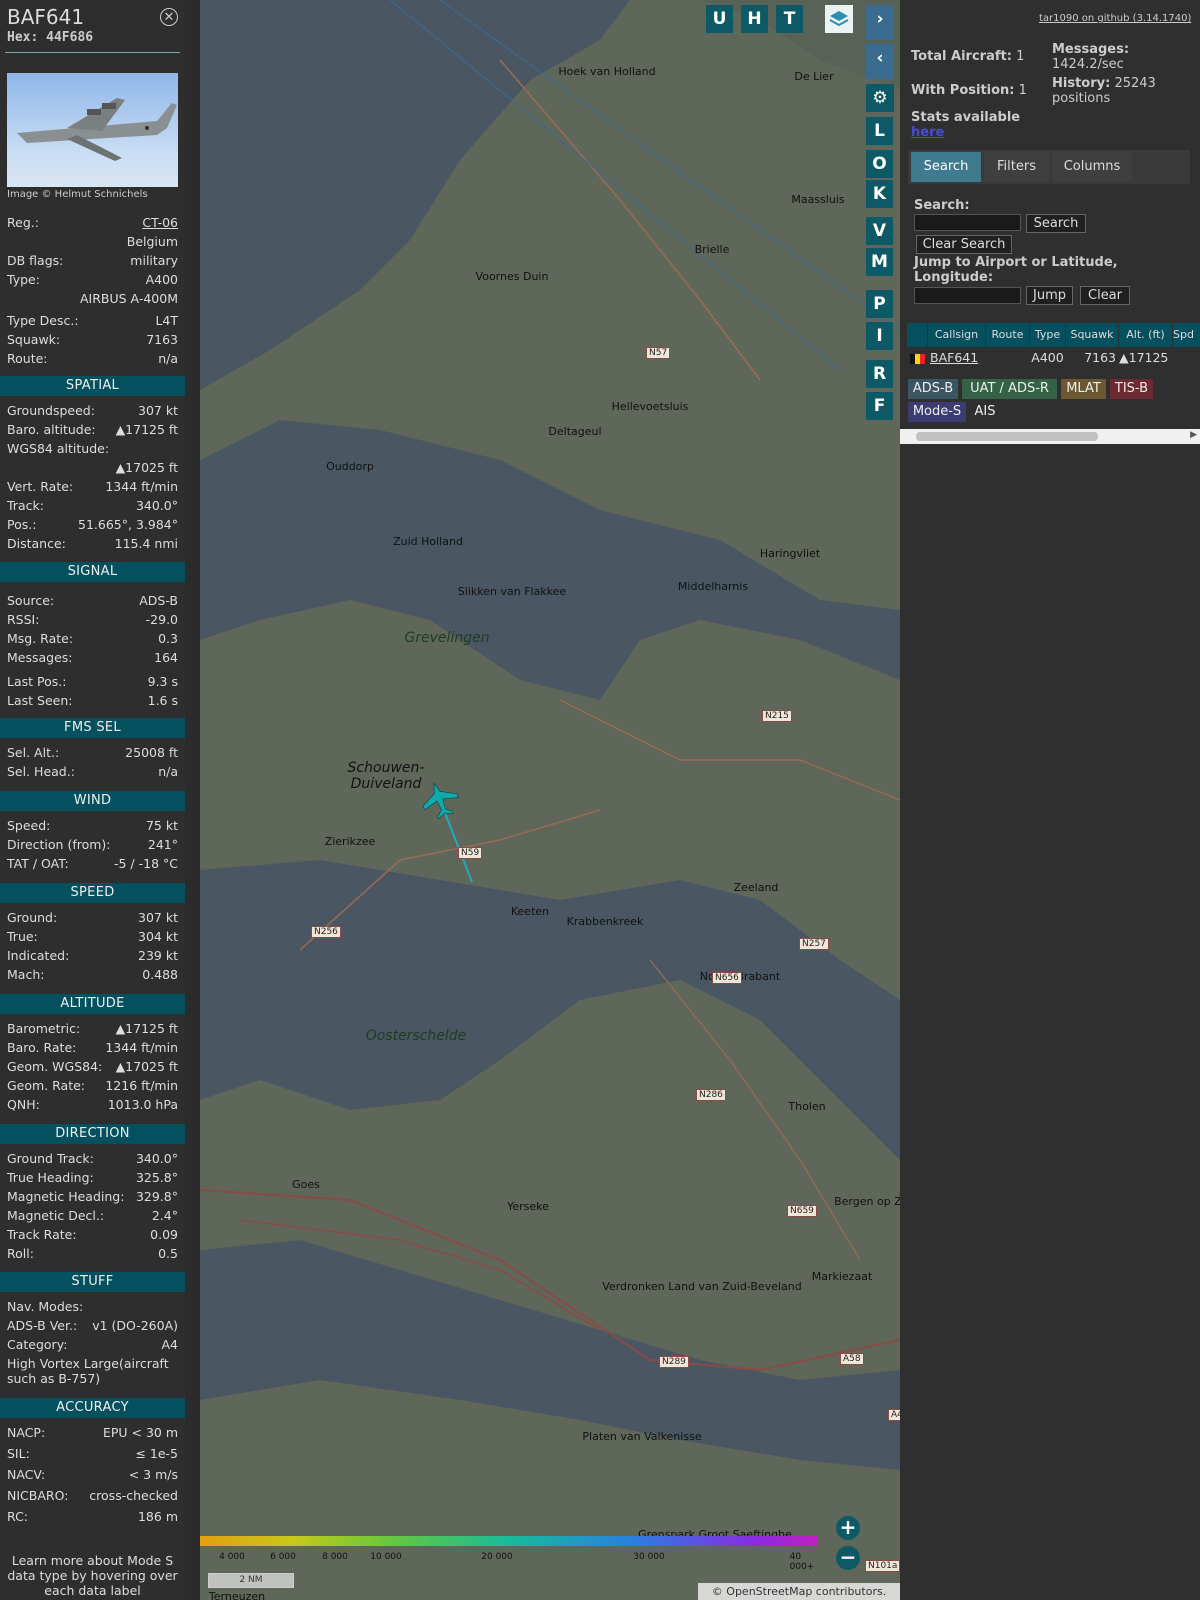 The image size is (1200, 1600). Describe the element at coordinates (842, 1276) in the screenshot. I see `map-place-label: Markiezaat` at that location.